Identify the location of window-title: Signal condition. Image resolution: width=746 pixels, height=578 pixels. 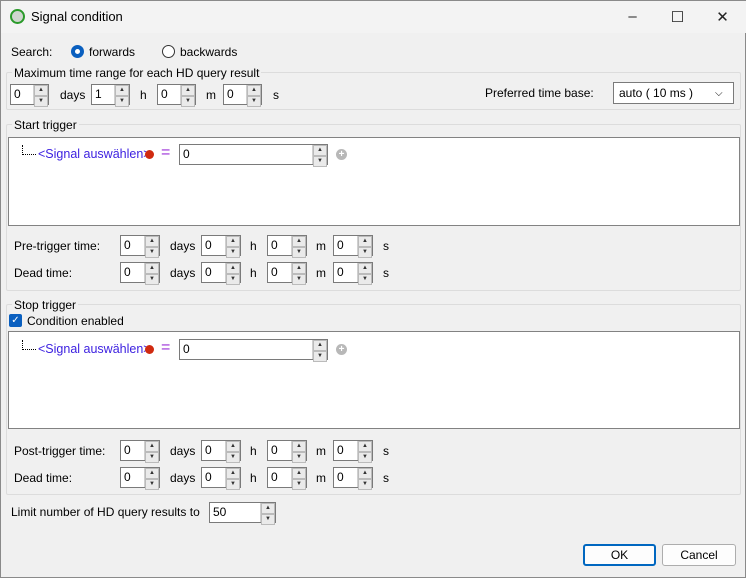
(77, 16).